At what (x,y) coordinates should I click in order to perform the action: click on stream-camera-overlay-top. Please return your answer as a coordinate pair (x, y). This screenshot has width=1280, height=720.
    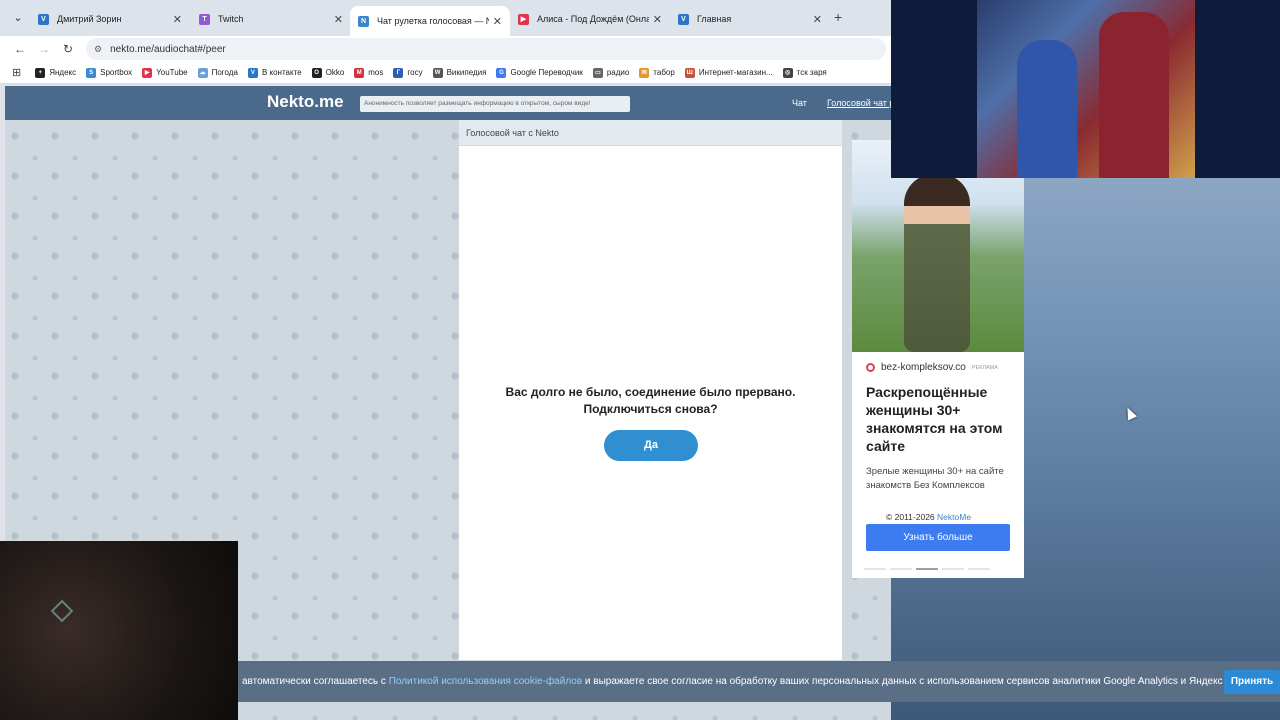
    Looking at the image, I should click on (1085, 89).